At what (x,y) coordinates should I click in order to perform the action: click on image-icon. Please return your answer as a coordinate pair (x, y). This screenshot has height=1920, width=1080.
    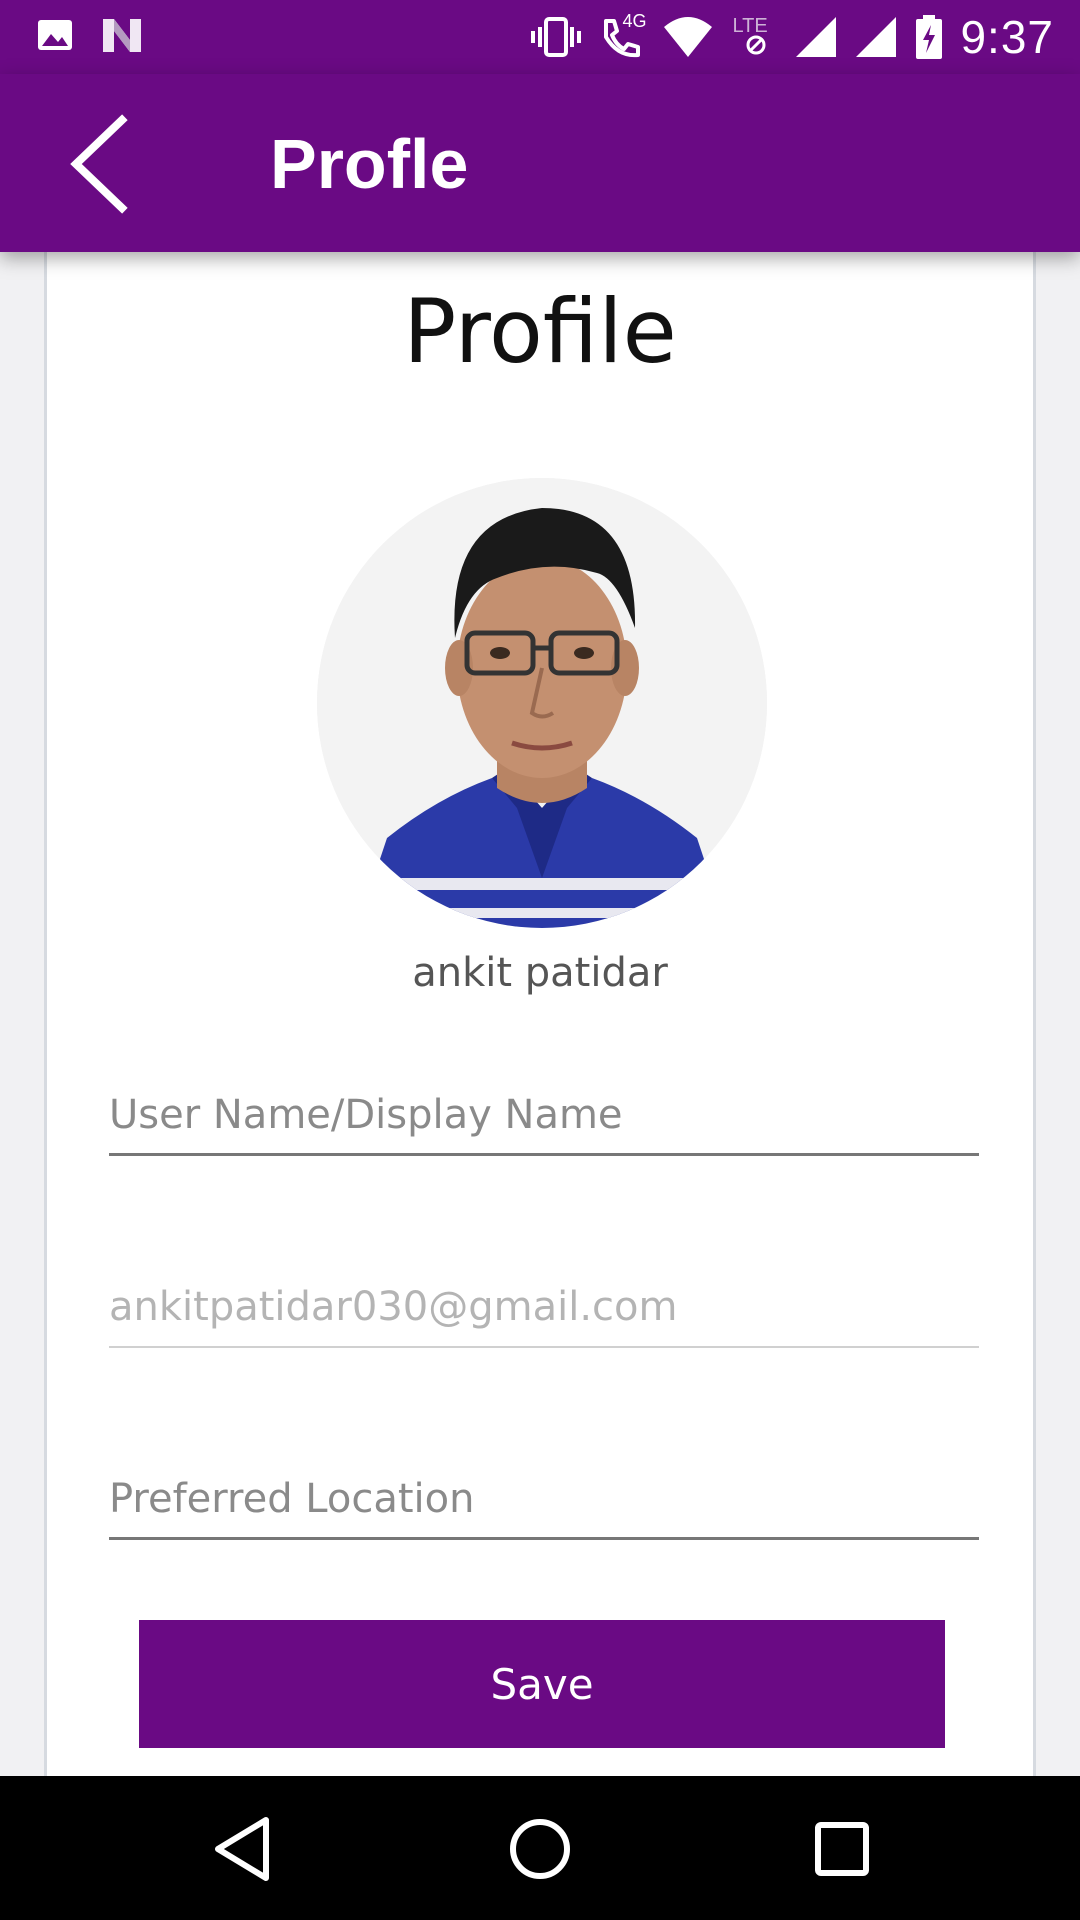
    Looking at the image, I should click on (55, 35).